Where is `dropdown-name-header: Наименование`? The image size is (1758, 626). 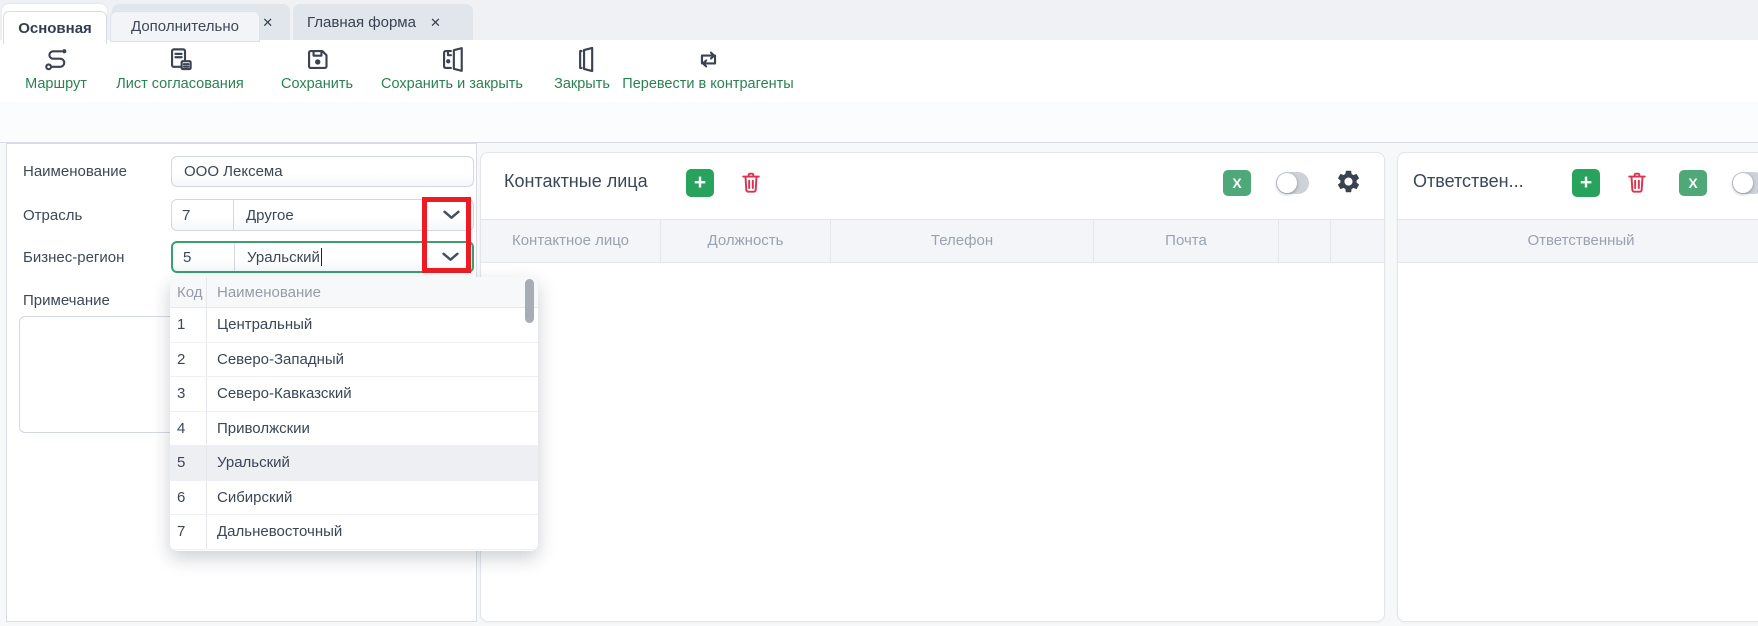
dropdown-name-header: Наименование is located at coordinates (269, 292).